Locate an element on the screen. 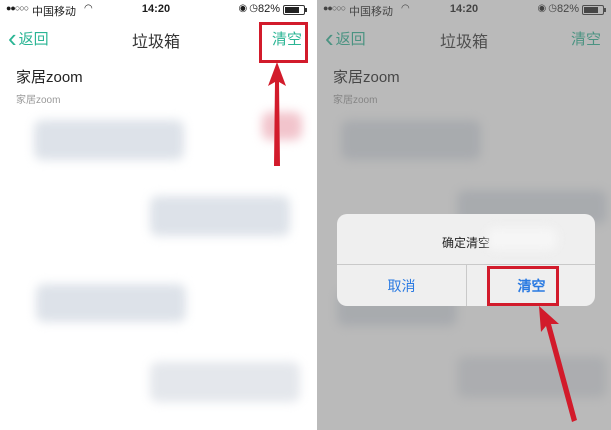 This screenshot has width=611, height=430. chevron-left-icon: ‹ is located at coordinates (12, 38).